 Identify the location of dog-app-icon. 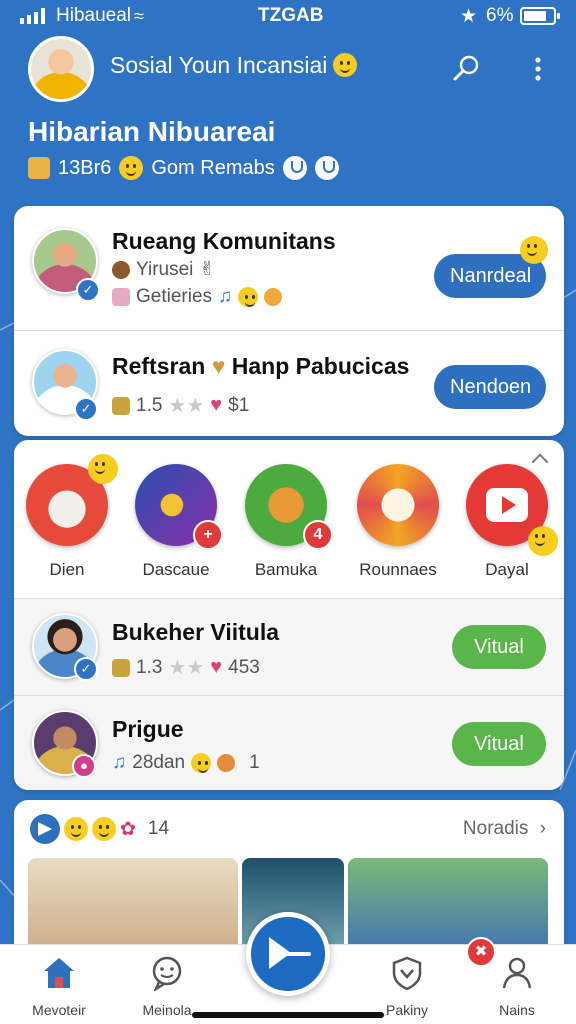
(72, 500).